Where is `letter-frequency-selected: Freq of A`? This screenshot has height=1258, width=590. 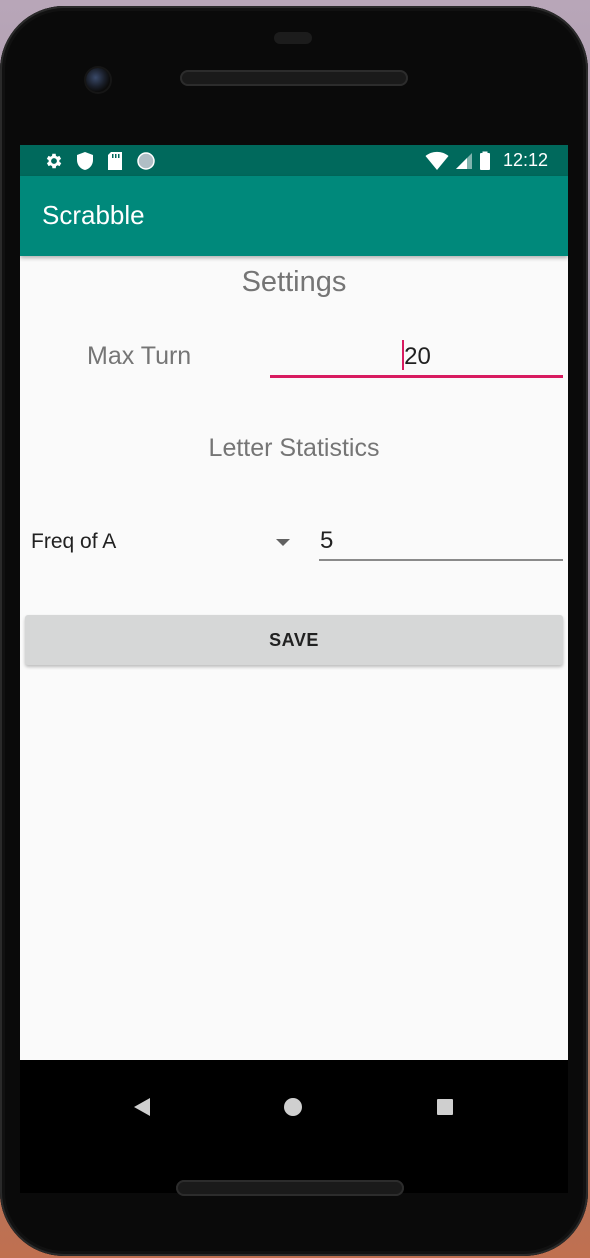
letter-frequency-selected: Freq of A is located at coordinates (74, 541).